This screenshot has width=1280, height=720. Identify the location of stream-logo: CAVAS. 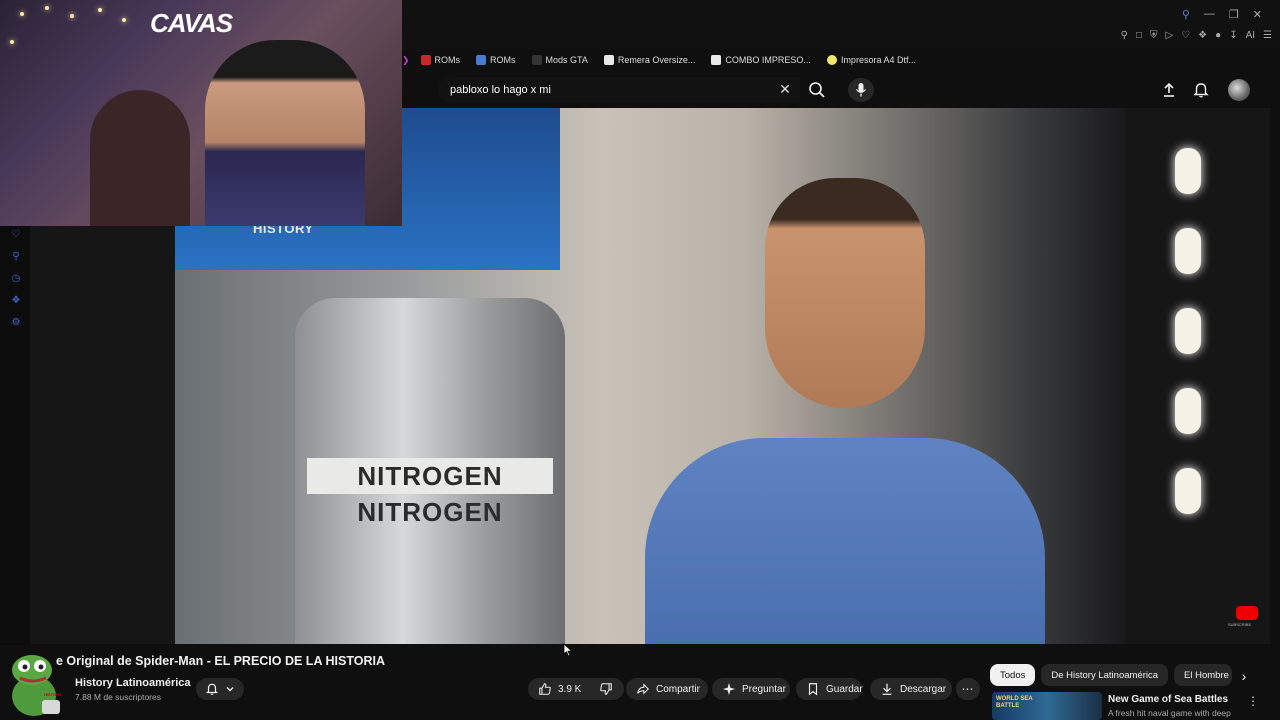
(191, 23).